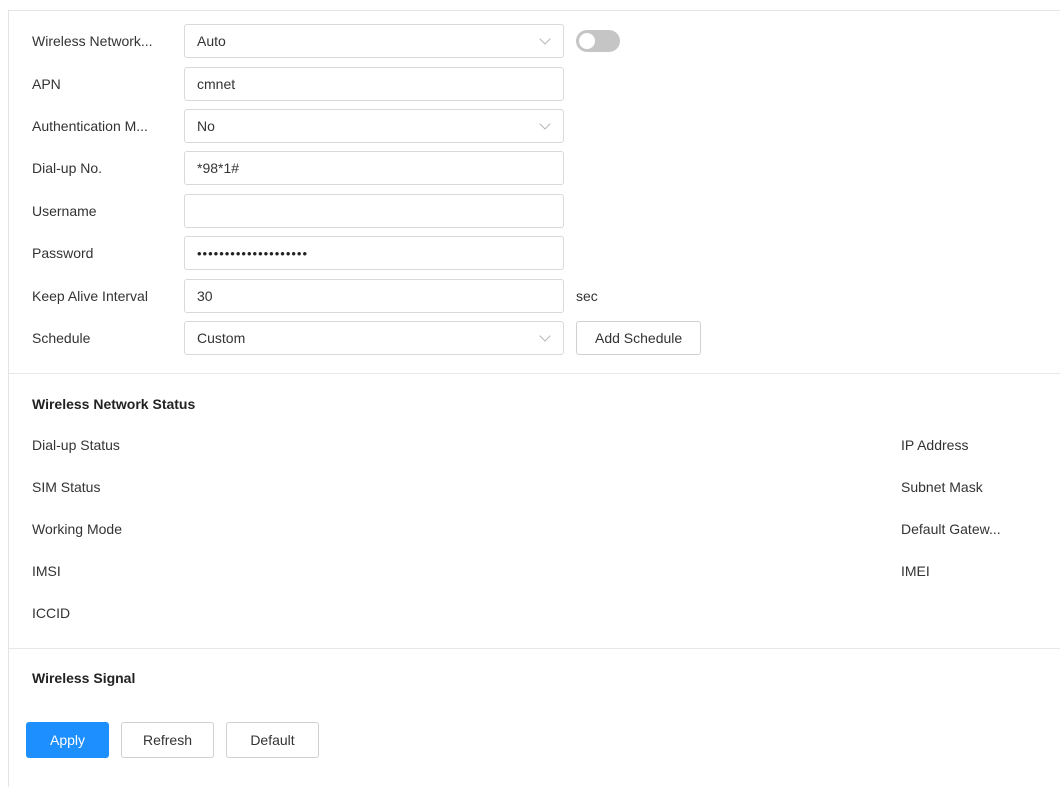 The height and width of the screenshot is (787, 1060). What do you see at coordinates (46, 84) in the screenshot?
I see `apn-label: APN` at bounding box center [46, 84].